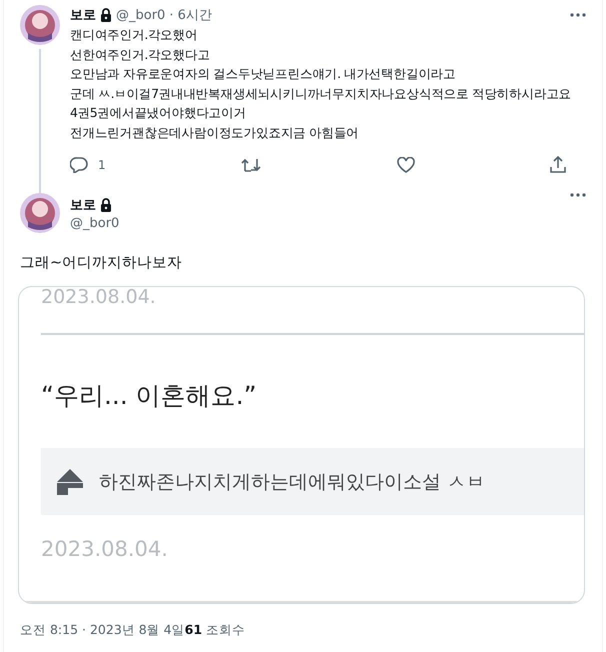 This screenshot has width=606, height=652. What do you see at coordinates (70, 481) in the screenshot?
I see `book-logo-icon` at bounding box center [70, 481].